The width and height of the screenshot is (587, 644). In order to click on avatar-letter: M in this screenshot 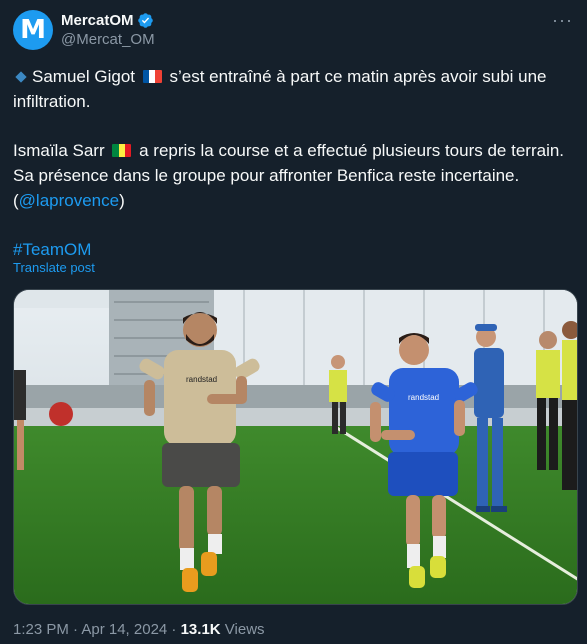, I will do `click(33, 30)`.